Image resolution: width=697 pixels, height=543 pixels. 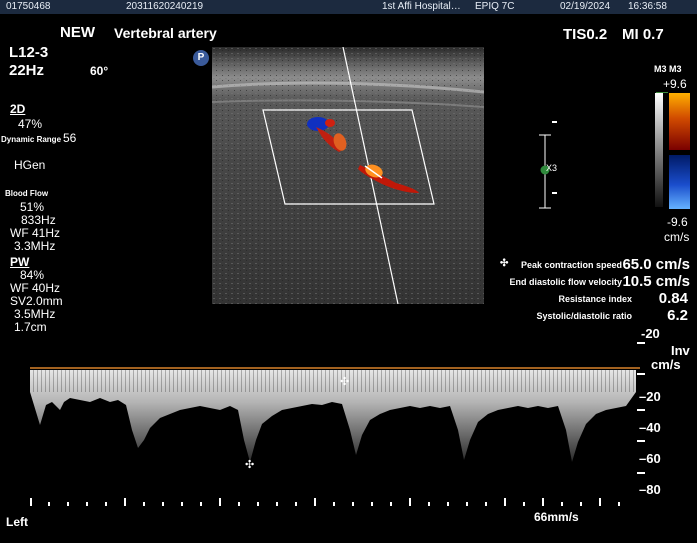 I want to click on measurement-row: Resistance index 0.84, so click(x=595, y=299).